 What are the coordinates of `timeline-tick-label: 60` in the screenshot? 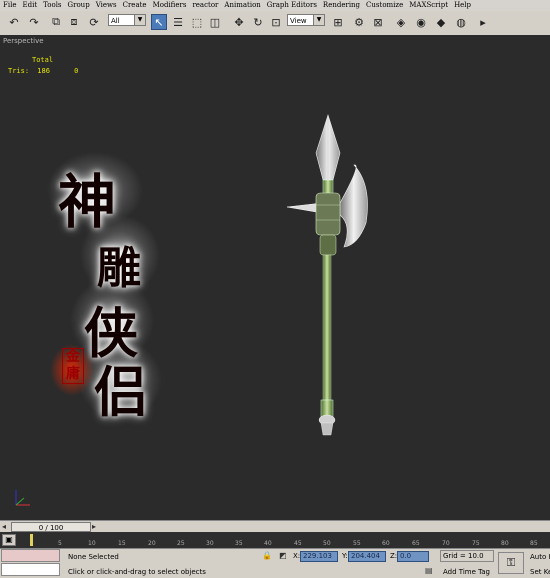 It's located at (386, 543).